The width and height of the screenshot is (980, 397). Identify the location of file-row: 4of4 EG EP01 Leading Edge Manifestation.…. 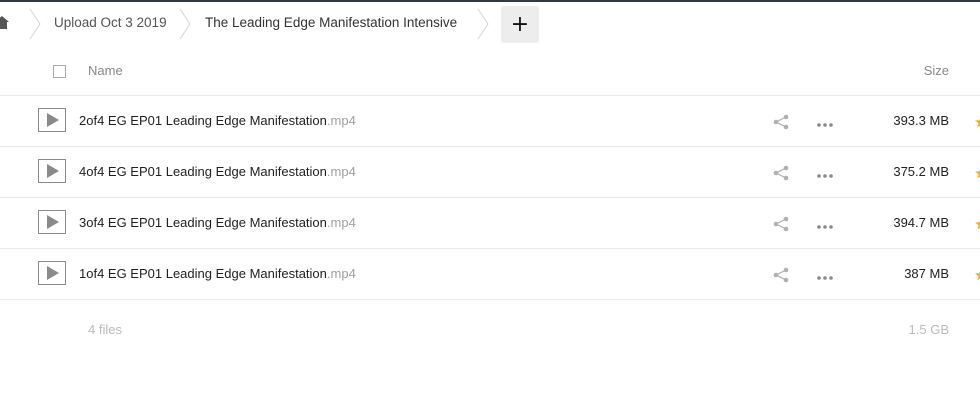
(490, 172).